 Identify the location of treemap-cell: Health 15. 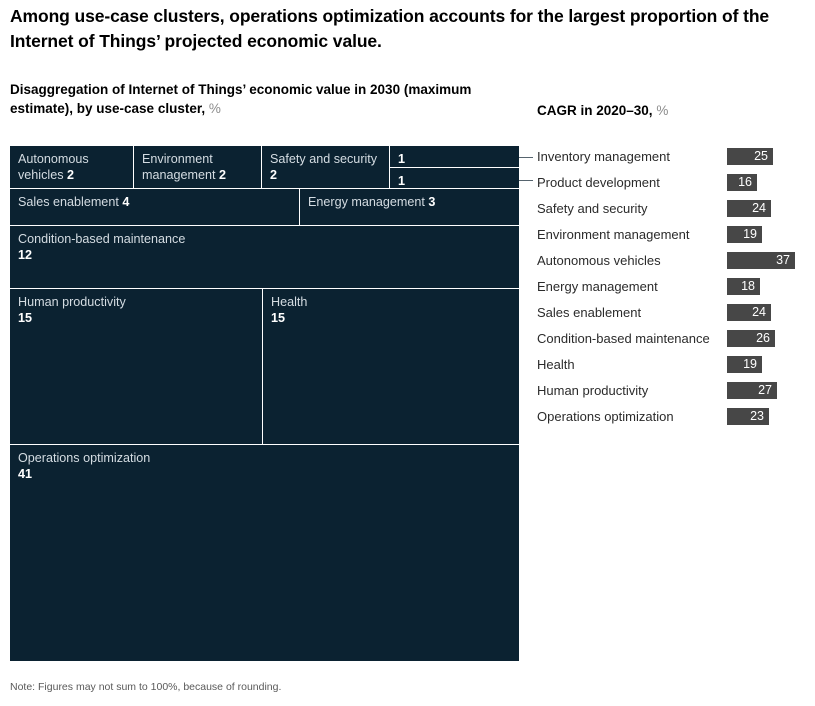
(391, 367).